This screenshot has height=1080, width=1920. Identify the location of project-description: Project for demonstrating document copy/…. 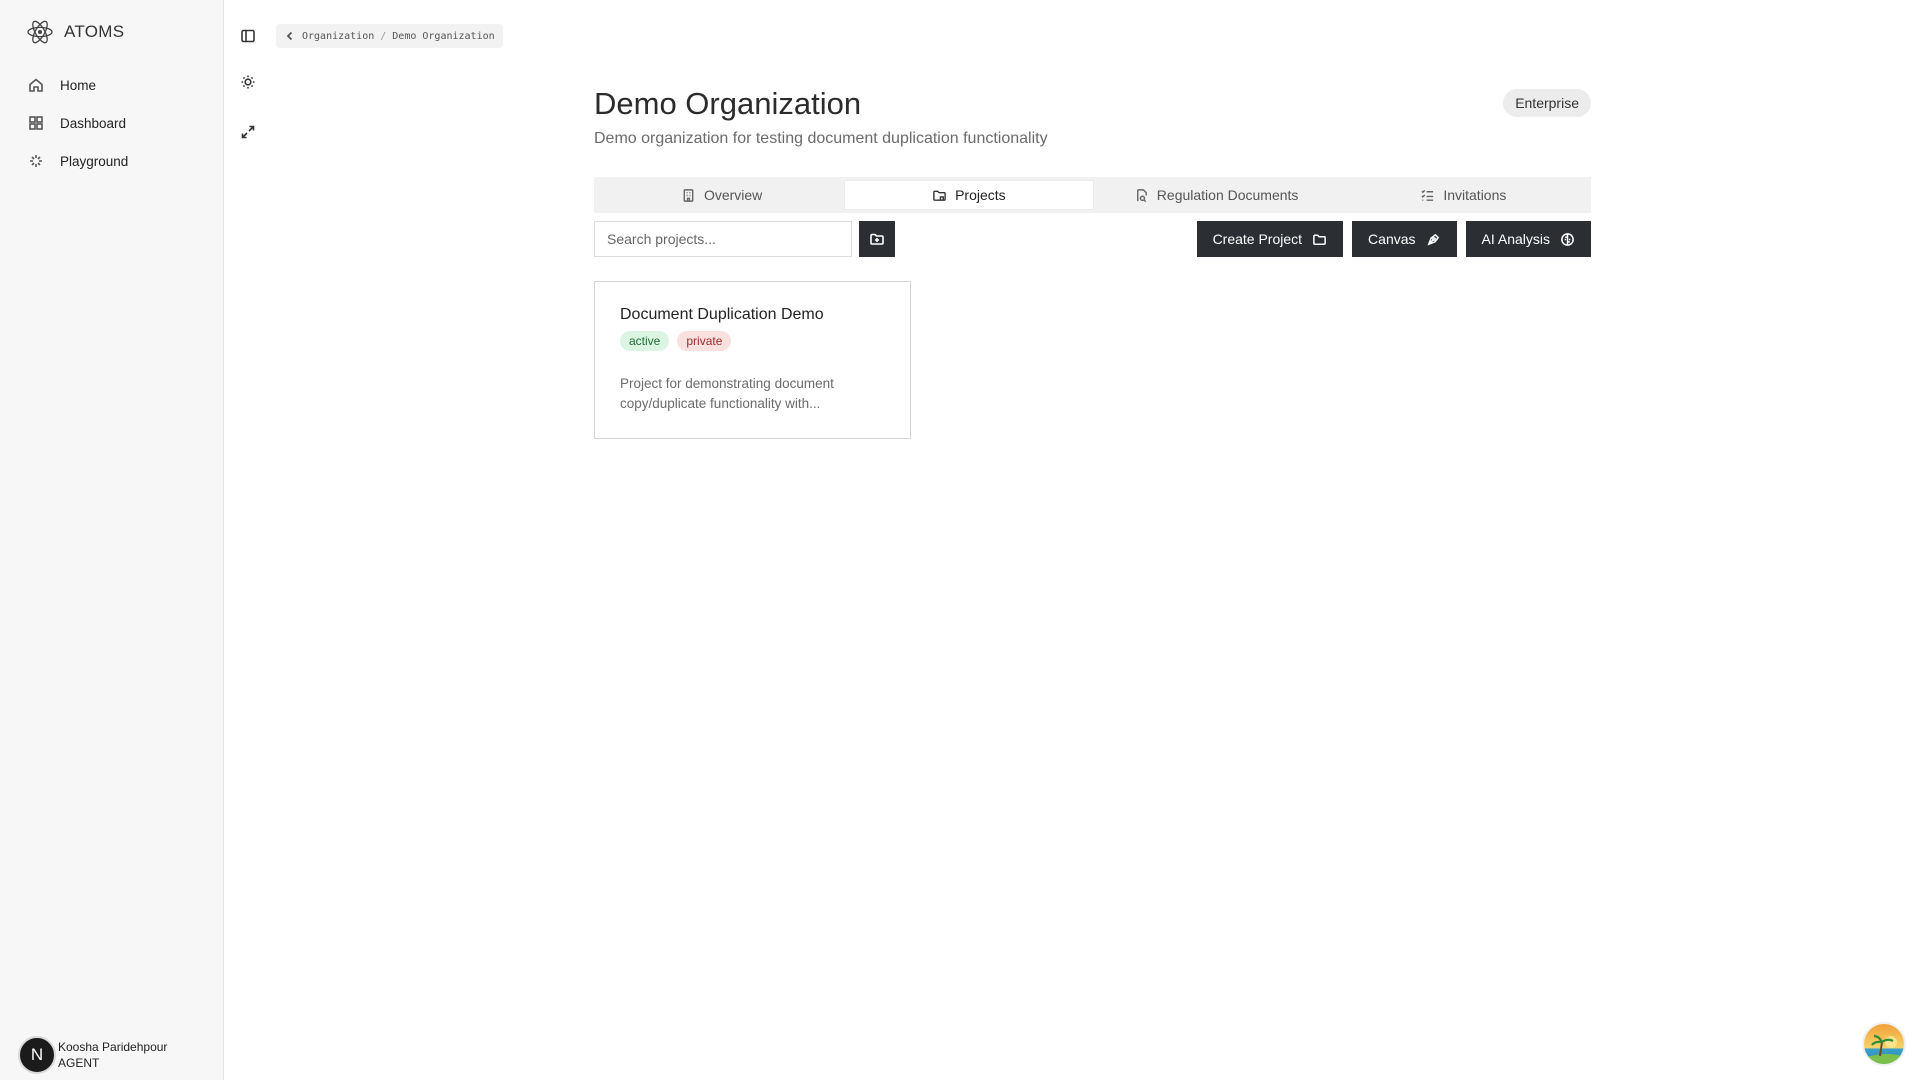
(727, 393).